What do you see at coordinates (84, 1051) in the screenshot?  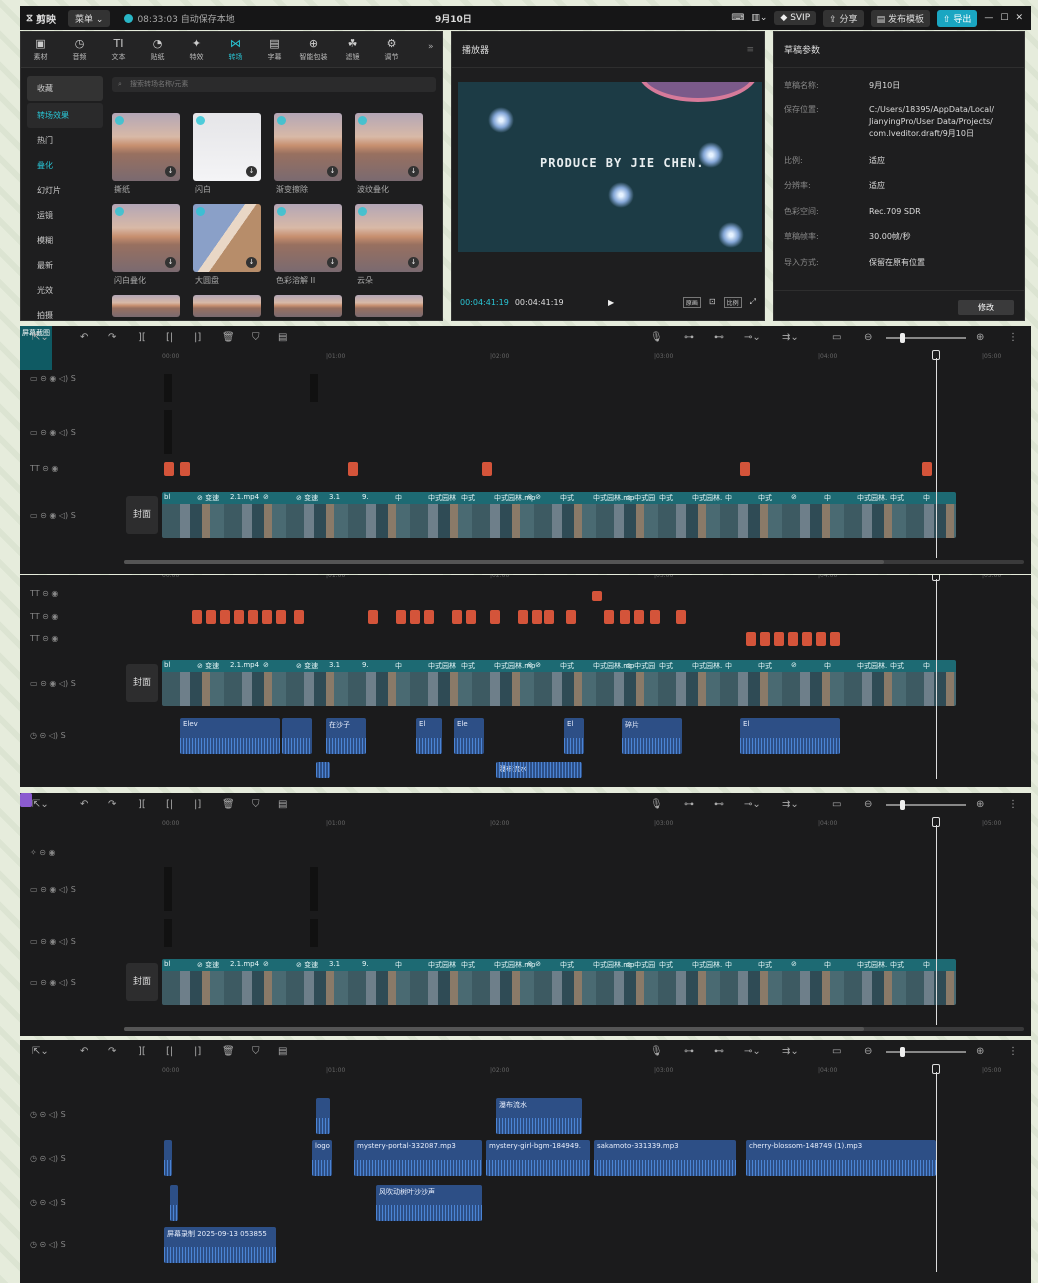 I see `undo-icon: ↶` at bounding box center [84, 1051].